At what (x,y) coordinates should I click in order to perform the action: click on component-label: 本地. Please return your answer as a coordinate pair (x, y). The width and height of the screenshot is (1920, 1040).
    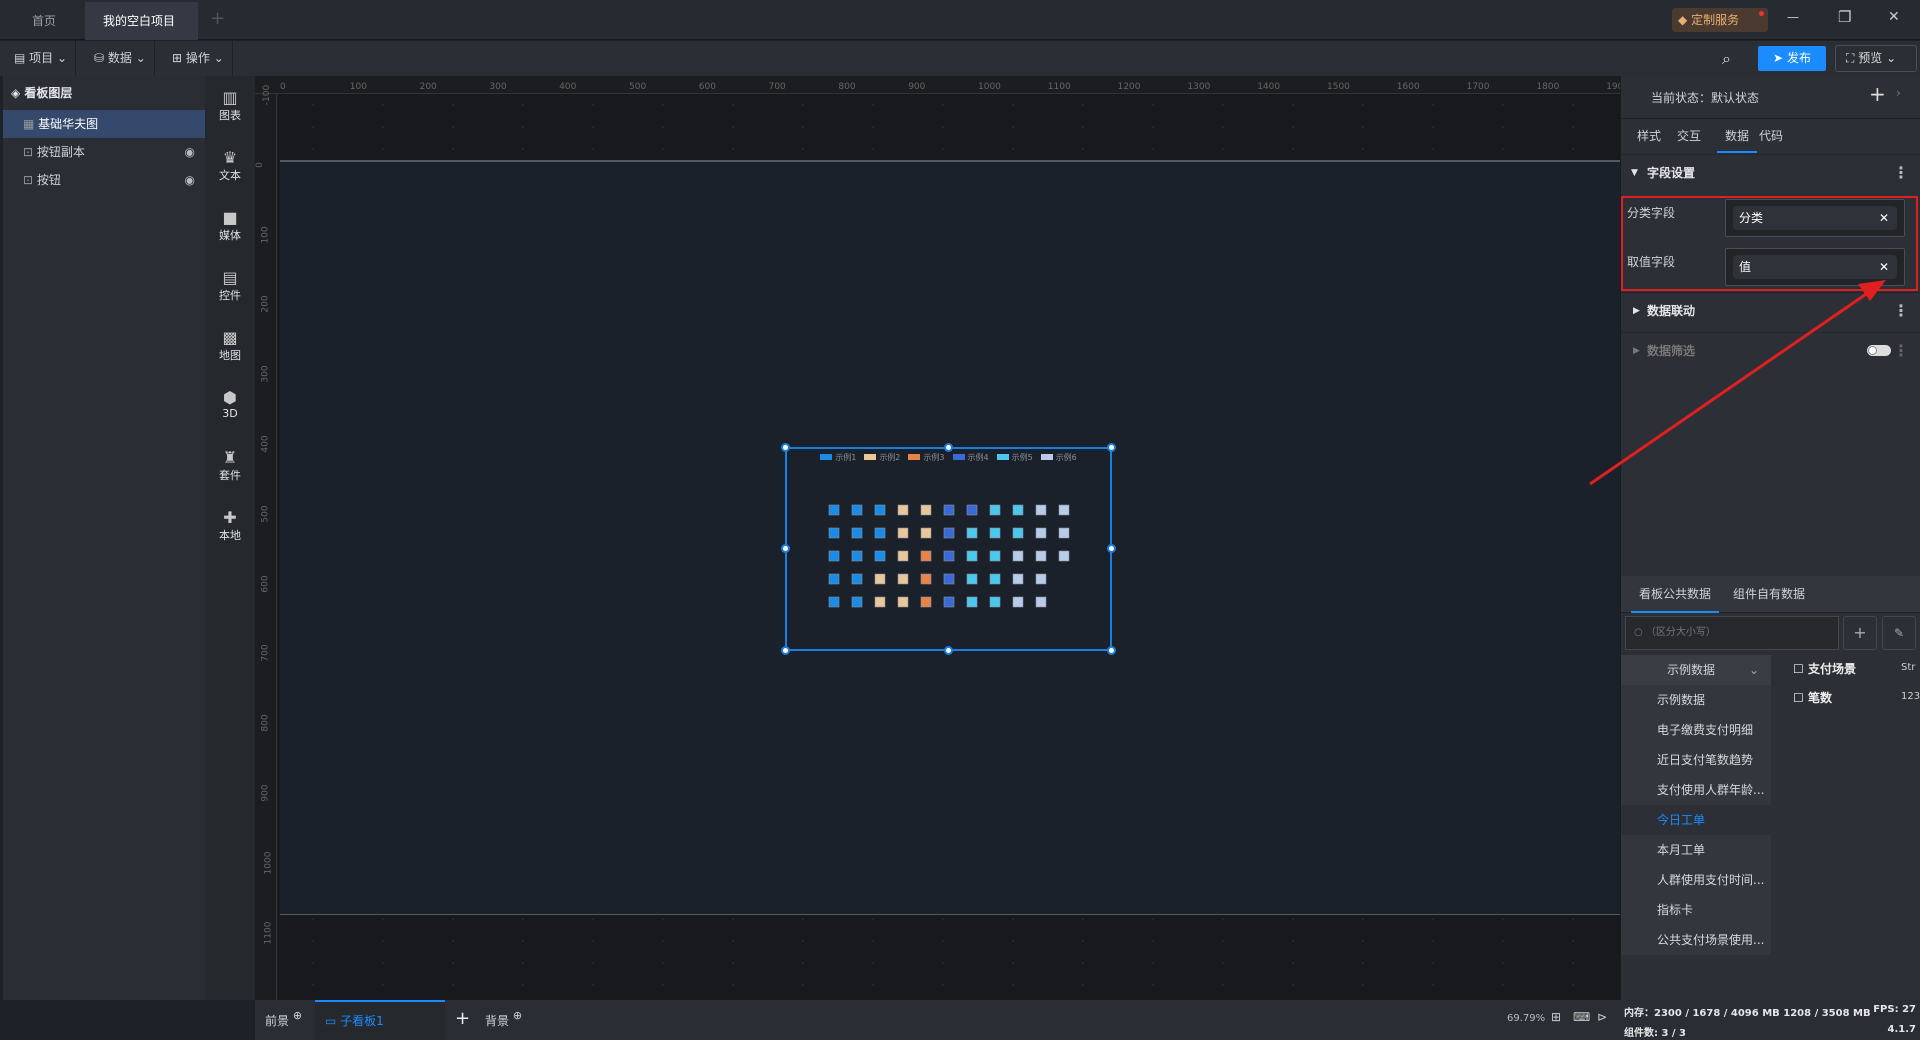
    Looking at the image, I should click on (230, 535).